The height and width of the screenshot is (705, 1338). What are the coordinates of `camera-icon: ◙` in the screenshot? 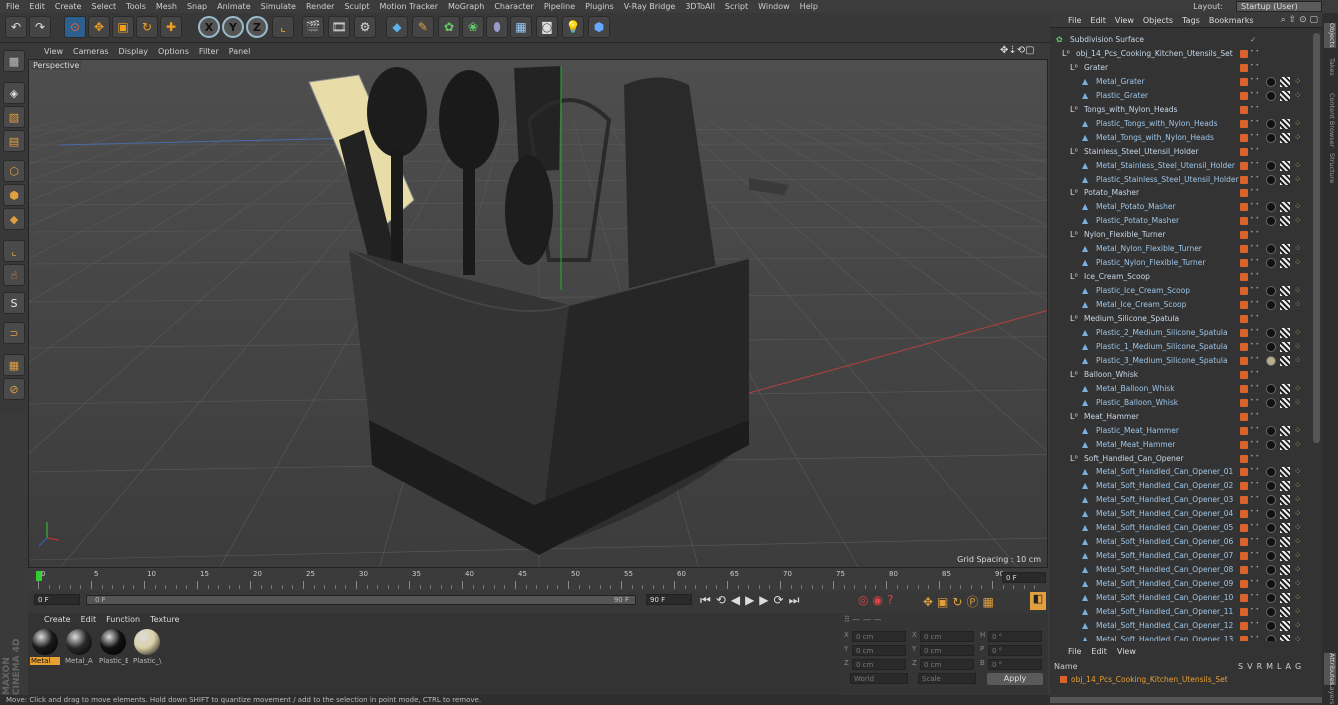 It's located at (547, 27).